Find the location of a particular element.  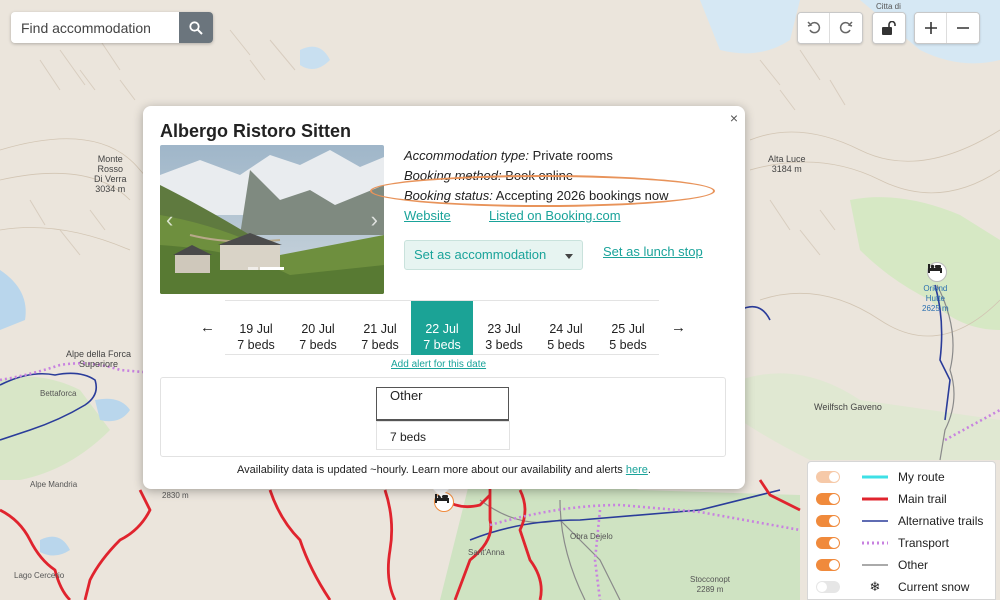

zoom-in-button is located at coordinates (931, 28).